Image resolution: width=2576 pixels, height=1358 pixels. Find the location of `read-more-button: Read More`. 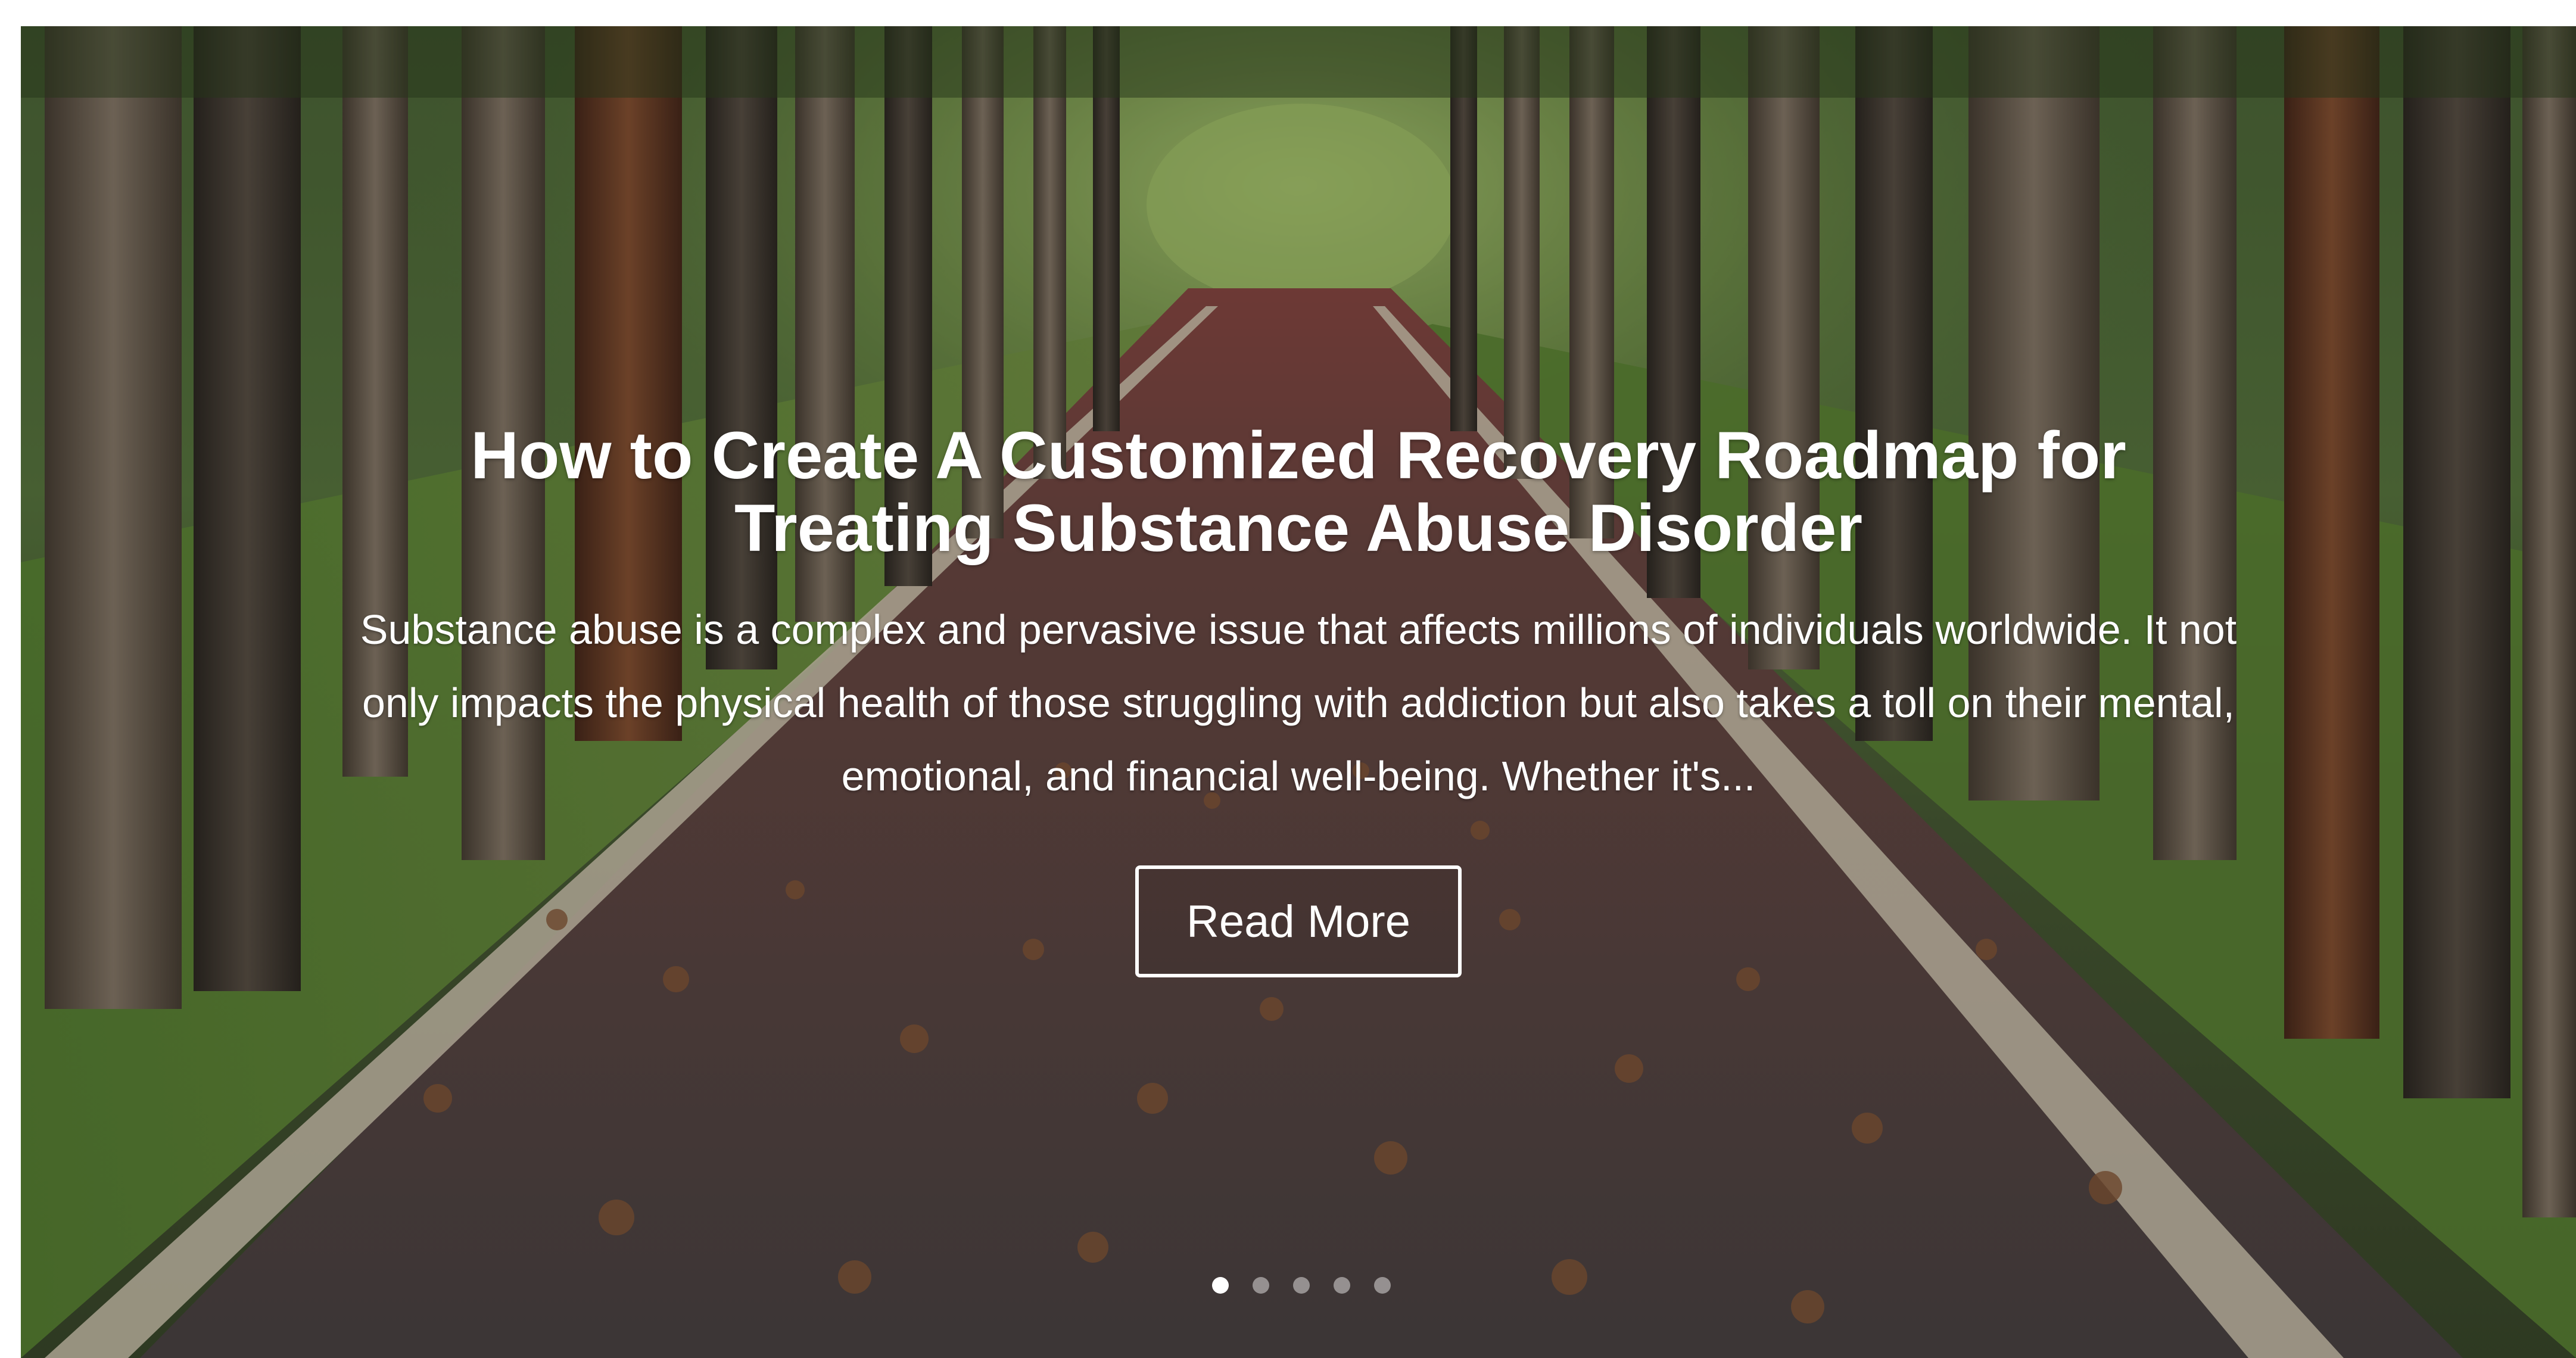

read-more-button: Read More is located at coordinates (1298, 921).